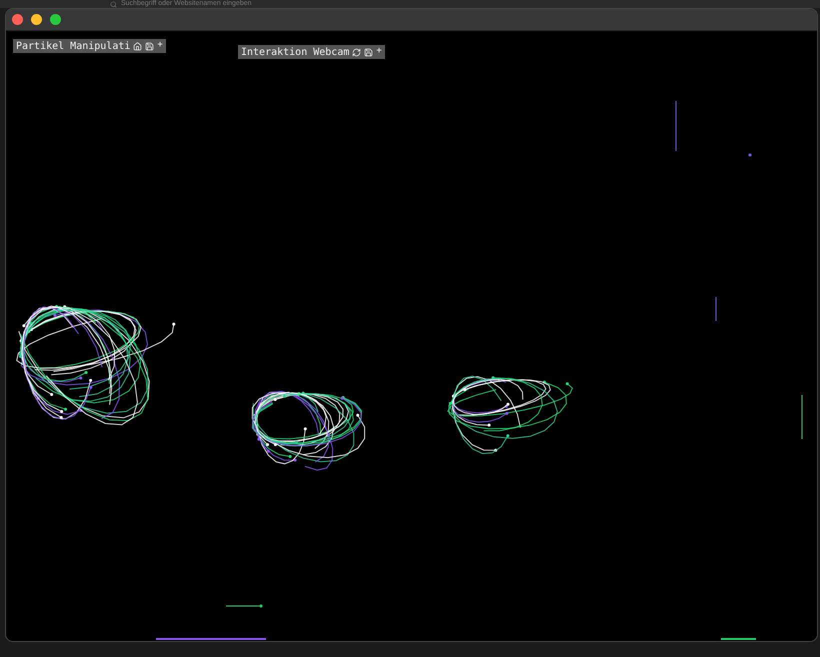  Describe the element at coordinates (244, 606) in the screenshot. I see `particle-trail` at that location.